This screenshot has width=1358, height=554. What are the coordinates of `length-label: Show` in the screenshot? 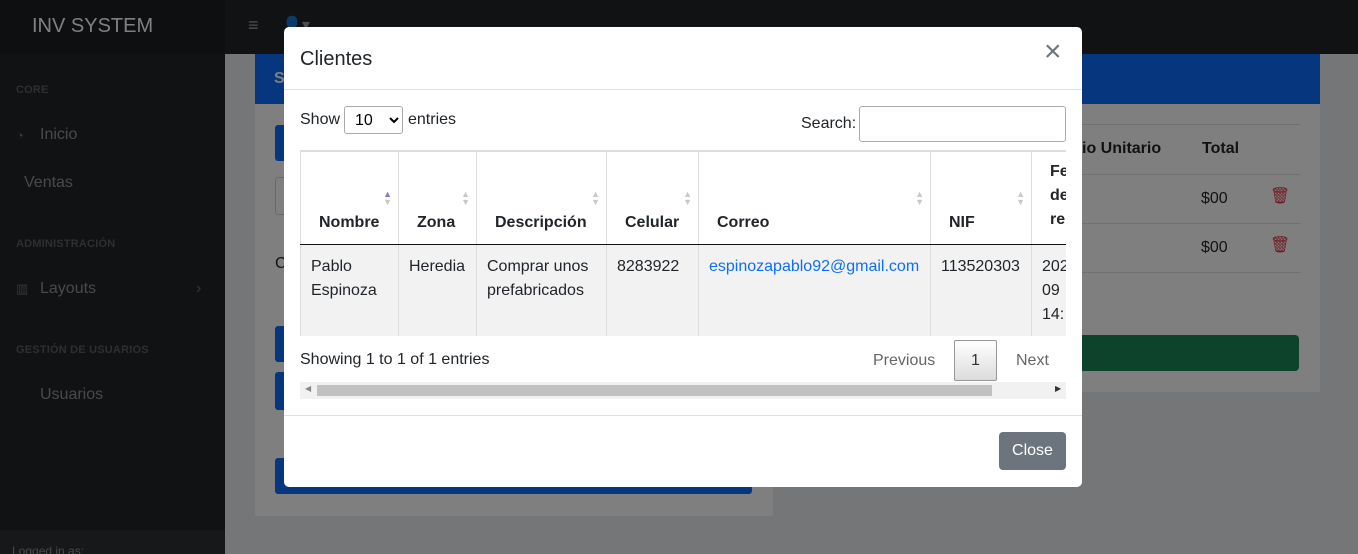 It's located at (320, 119).